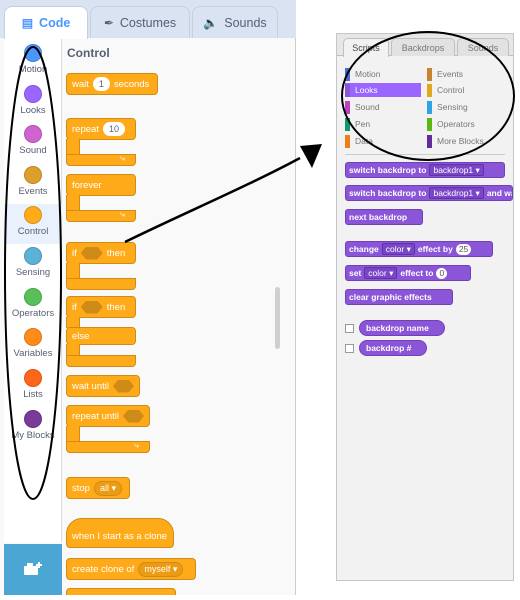  What do you see at coordinates (101, 84) in the screenshot?
I see `wait-seconds-input: 1` at bounding box center [101, 84].